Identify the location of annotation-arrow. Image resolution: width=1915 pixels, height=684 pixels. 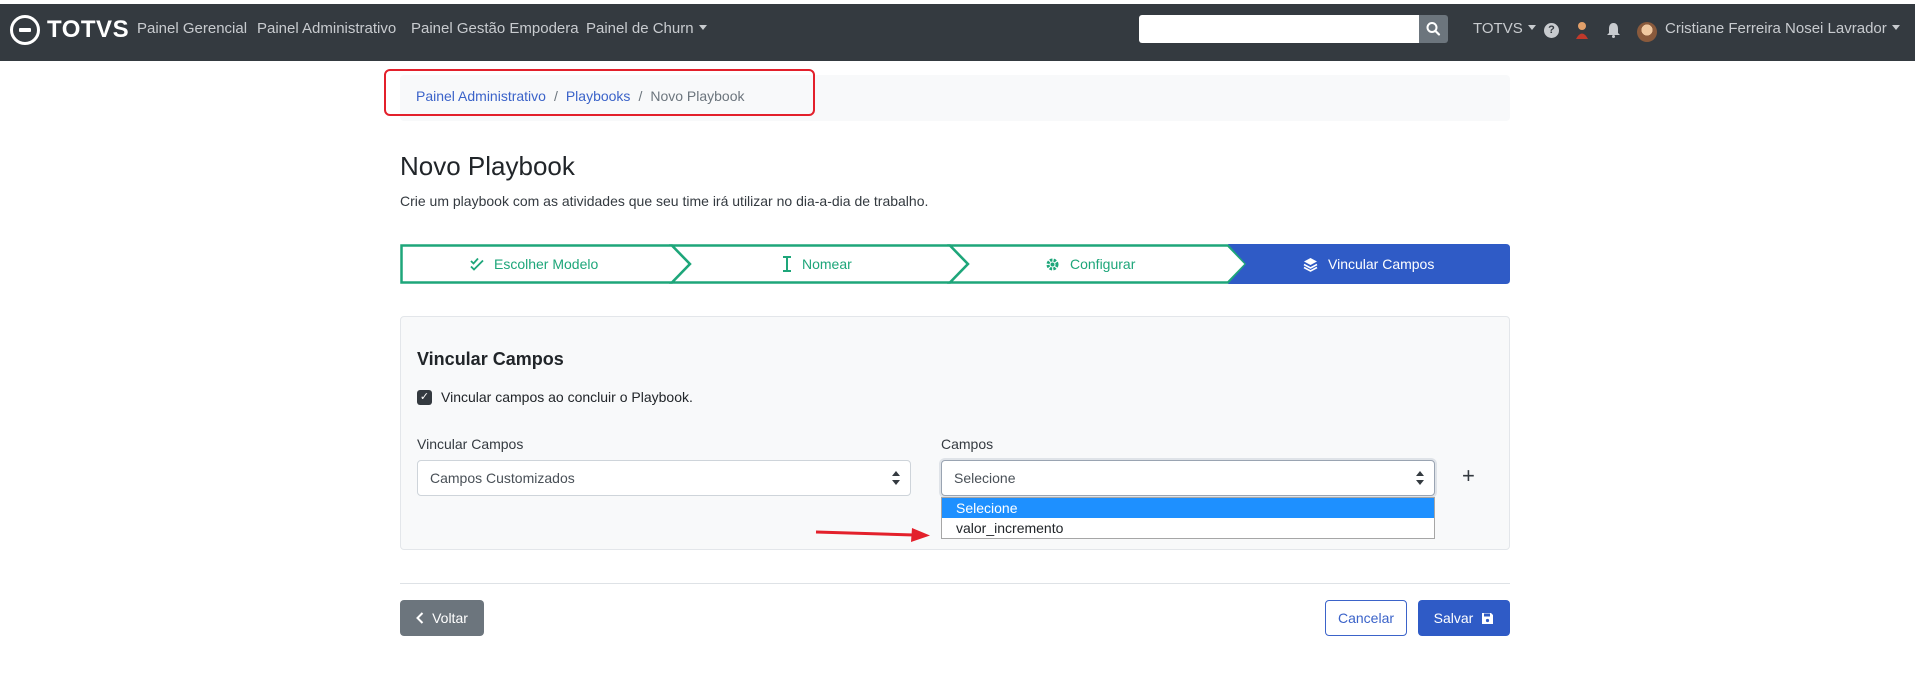
(872, 535).